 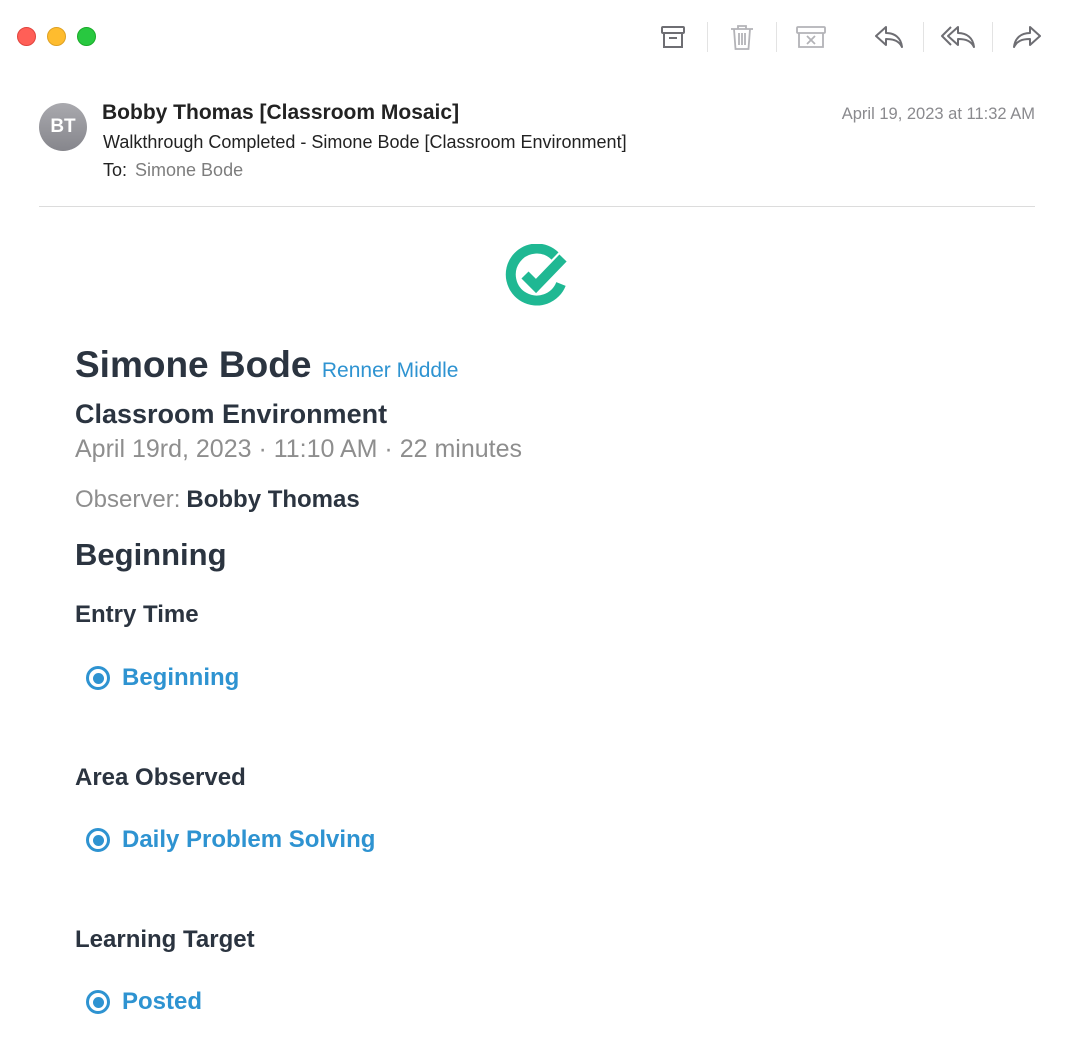 What do you see at coordinates (160, 777) in the screenshot?
I see `question-label: Area Observed` at bounding box center [160, 777].